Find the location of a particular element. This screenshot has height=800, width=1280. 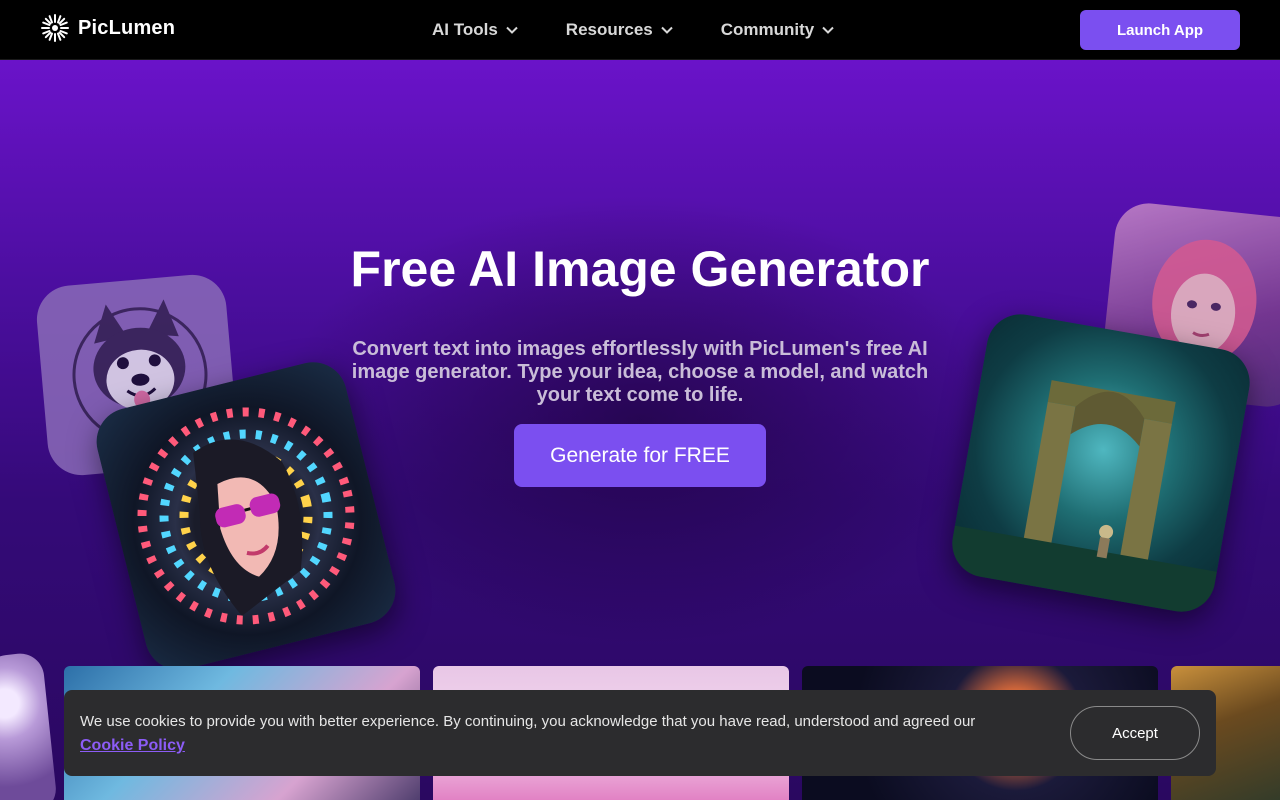

brand-logo: PicLumen is located at coordinates (107, 28).